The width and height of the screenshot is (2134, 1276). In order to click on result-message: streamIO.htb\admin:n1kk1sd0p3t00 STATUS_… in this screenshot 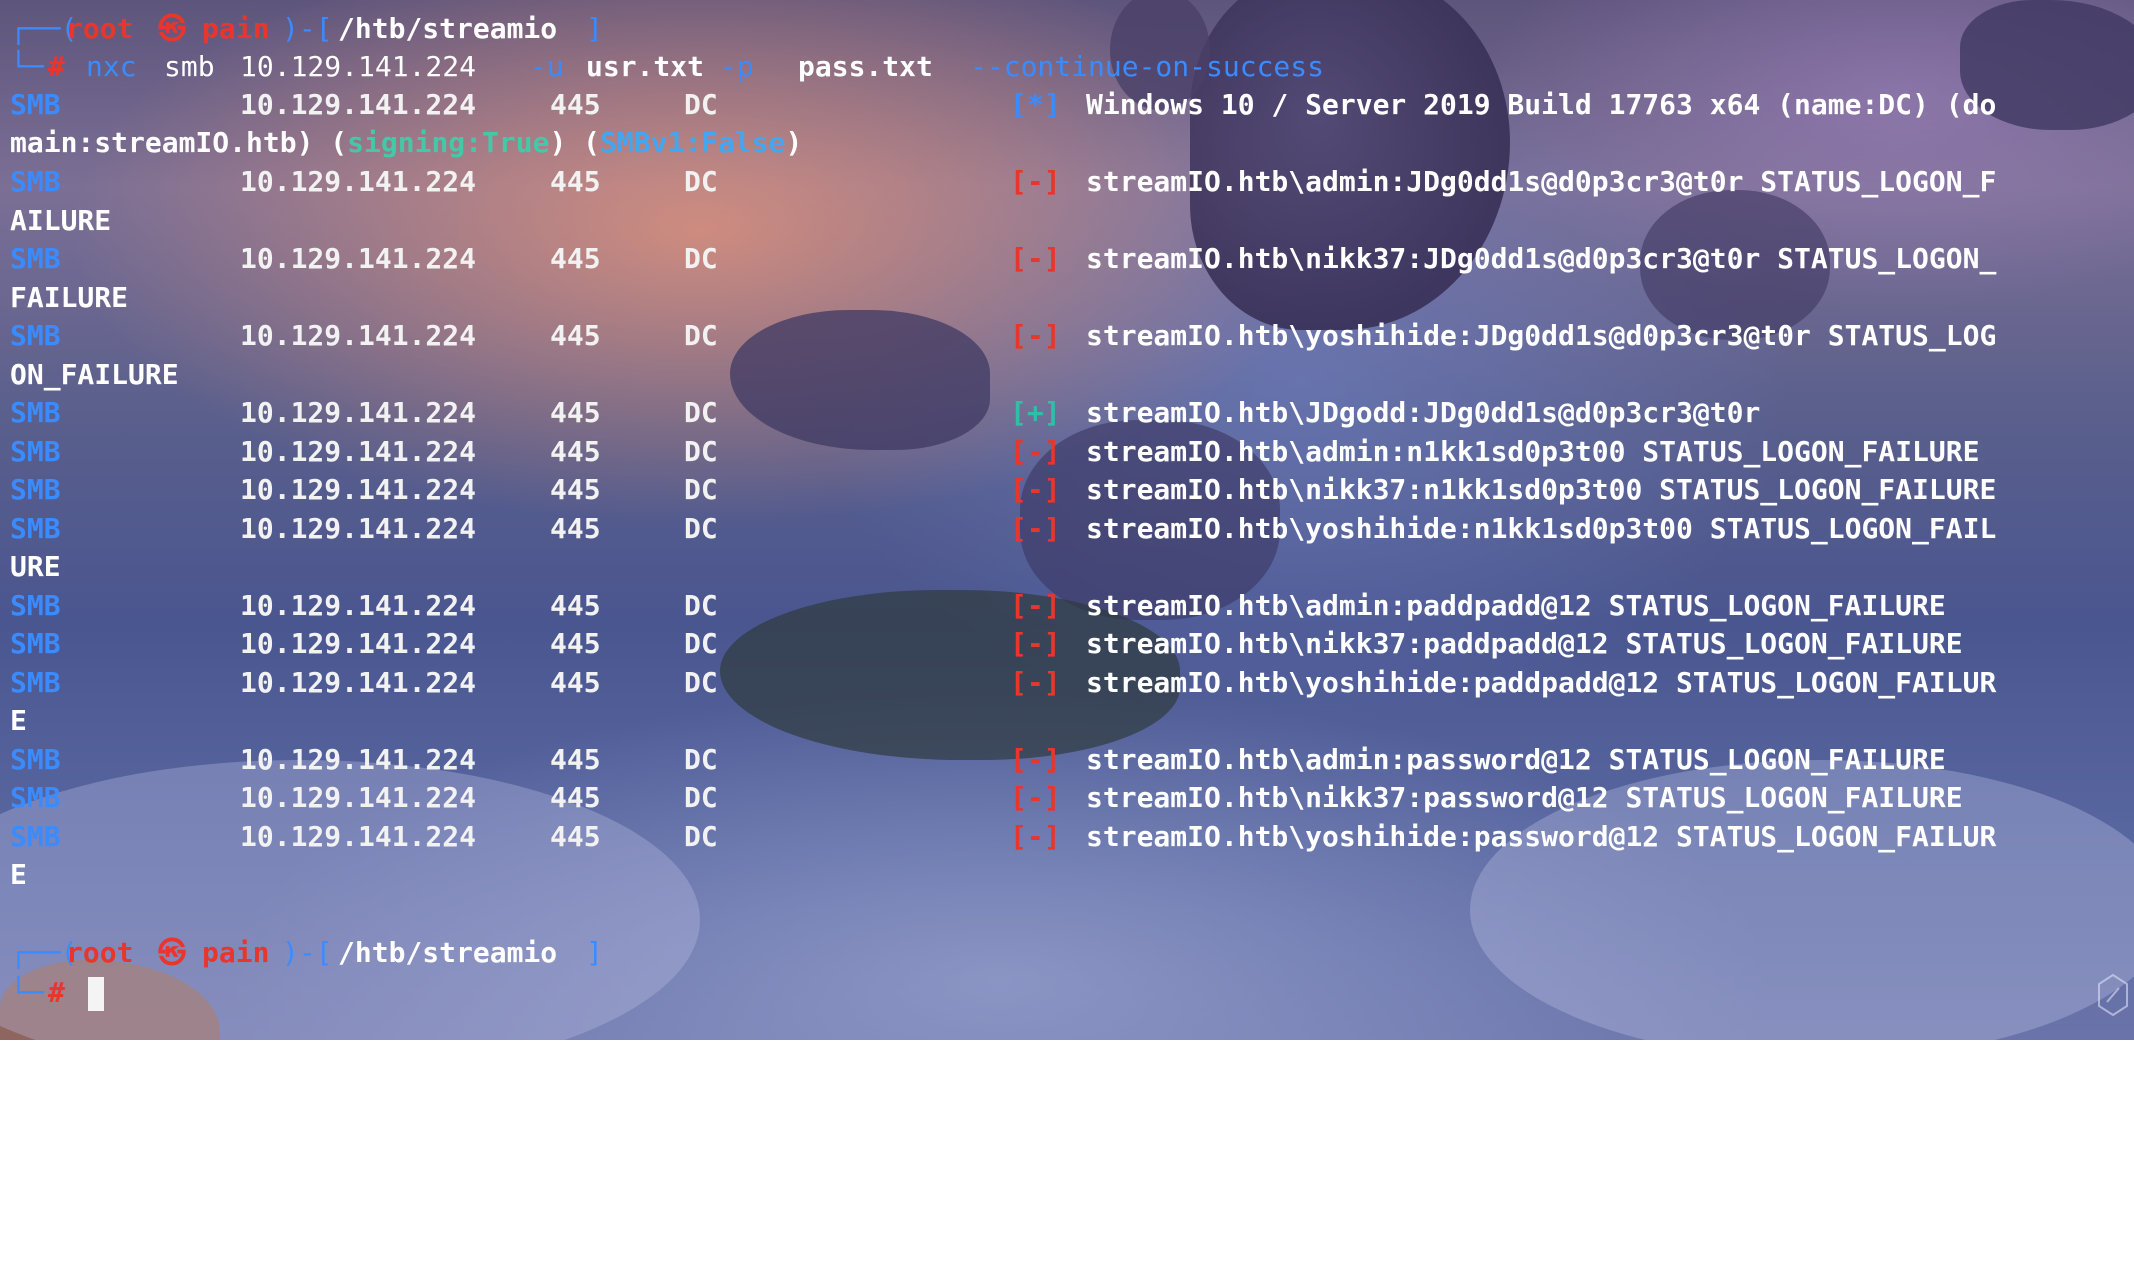, I will do `click(1533, 451)`.